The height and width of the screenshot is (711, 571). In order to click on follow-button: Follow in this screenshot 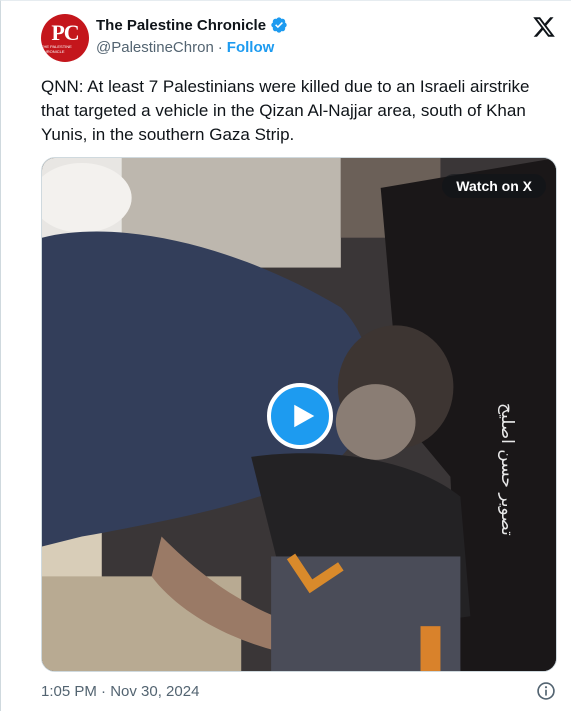, I will do `click(251, 47)`.